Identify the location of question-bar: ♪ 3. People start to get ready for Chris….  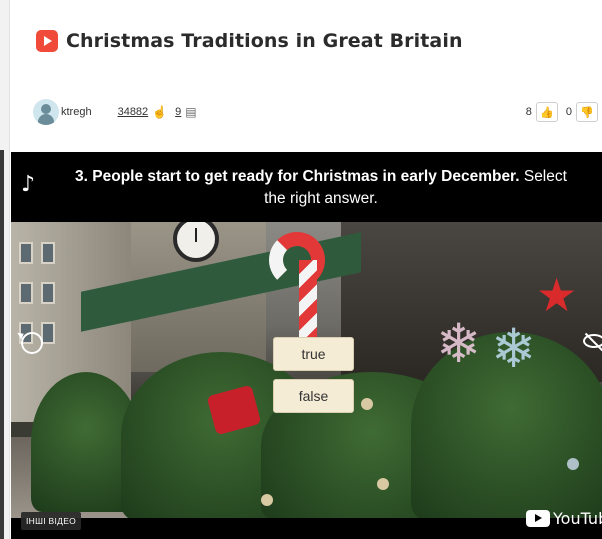
(306, 187).